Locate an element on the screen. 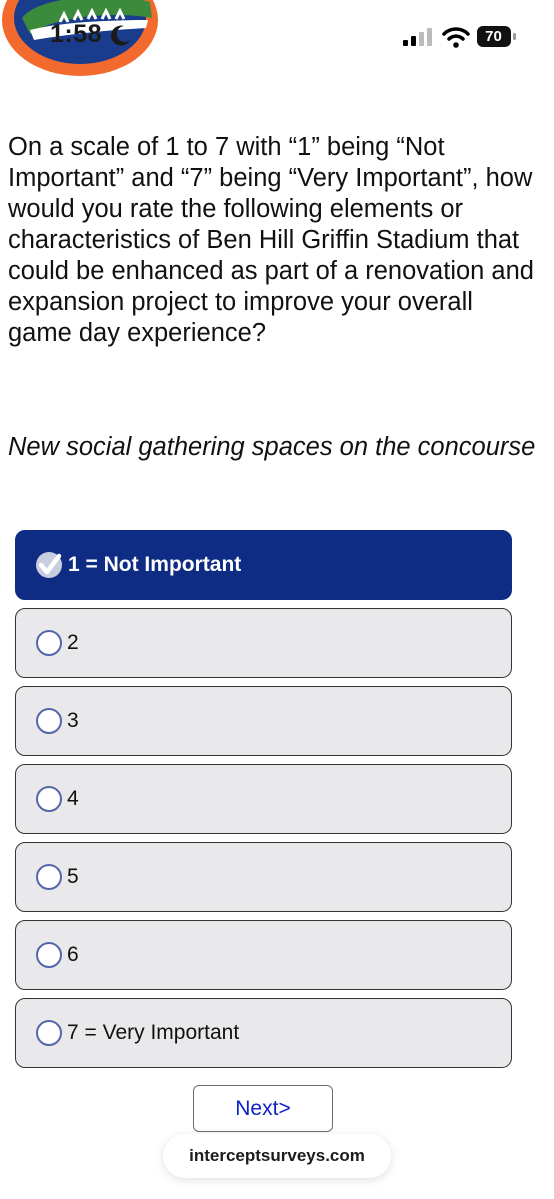 The image size is (554, 1199). option-label: 4 is located at coordinates (73, 798).